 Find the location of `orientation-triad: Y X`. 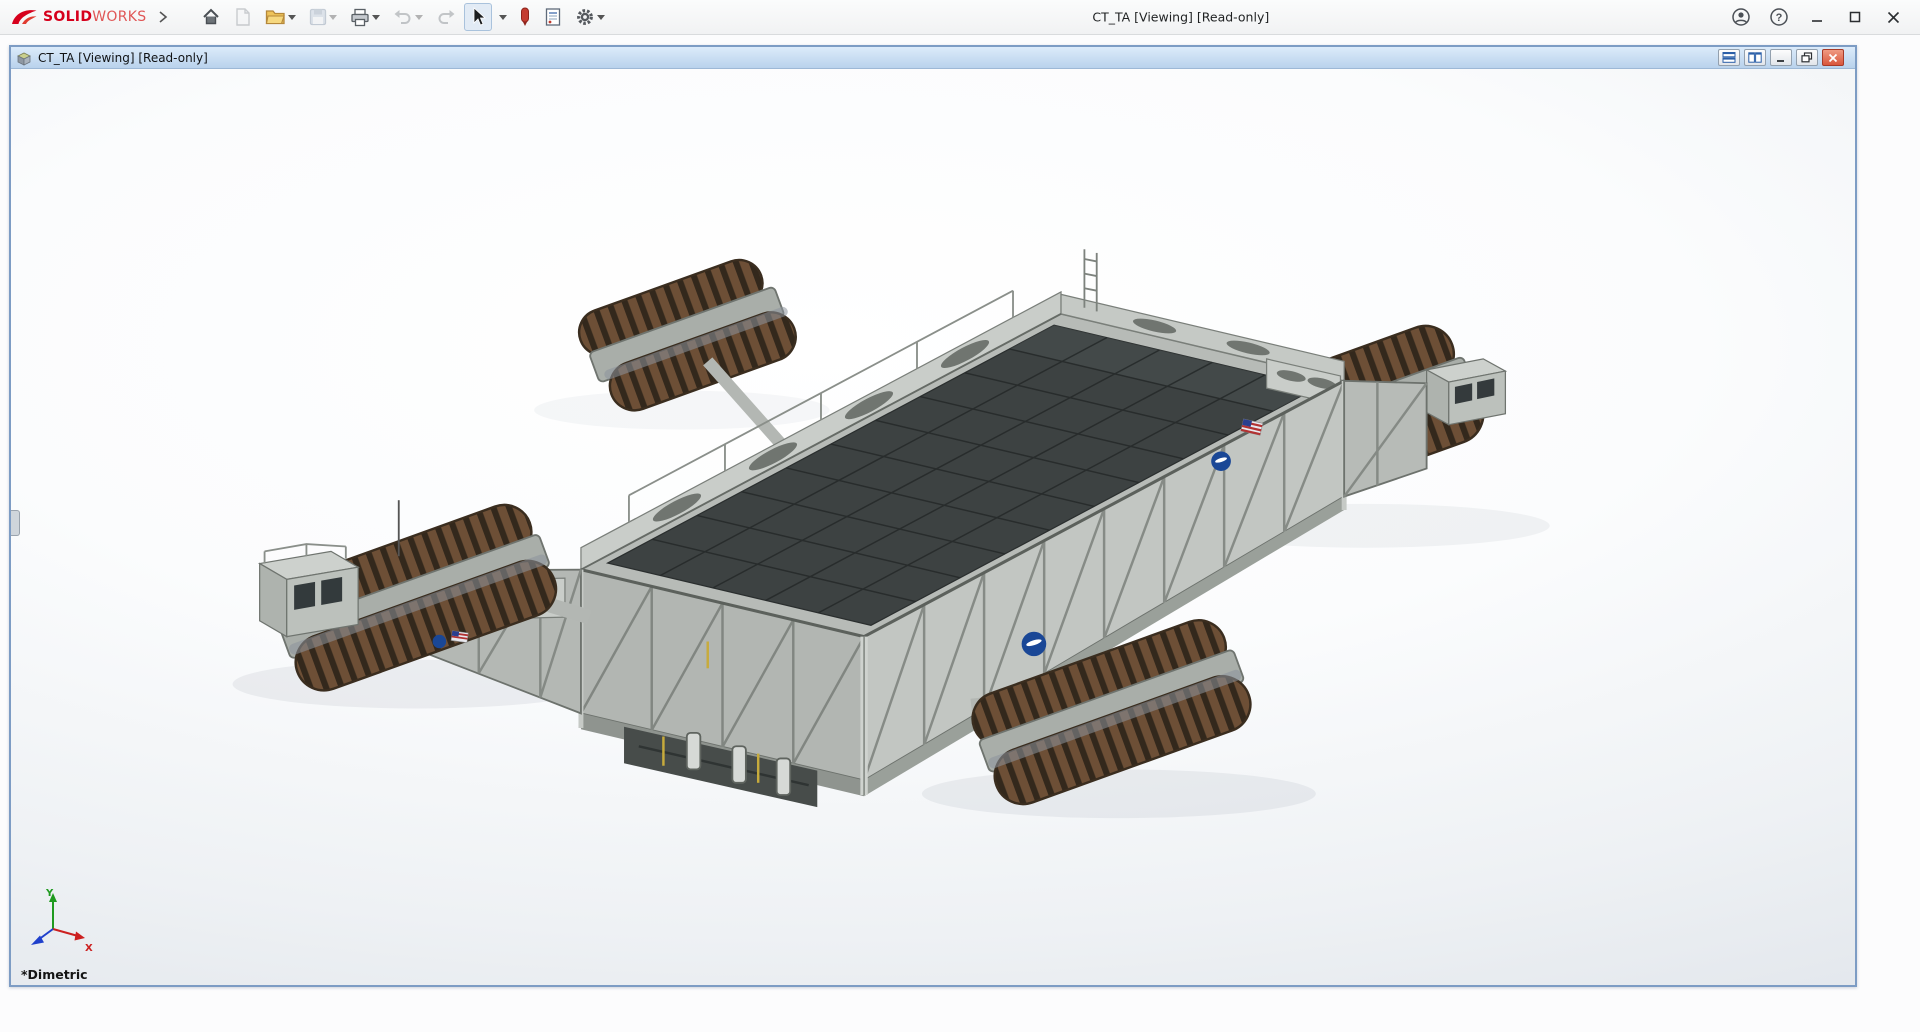

orientation-triad: Y X is located at coordinates (62, 921).